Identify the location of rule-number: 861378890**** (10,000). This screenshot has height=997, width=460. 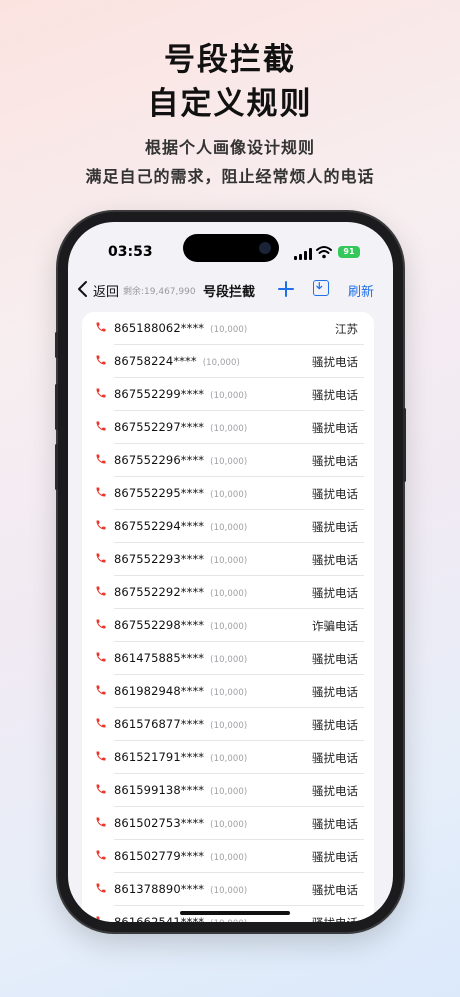
(180, 889).